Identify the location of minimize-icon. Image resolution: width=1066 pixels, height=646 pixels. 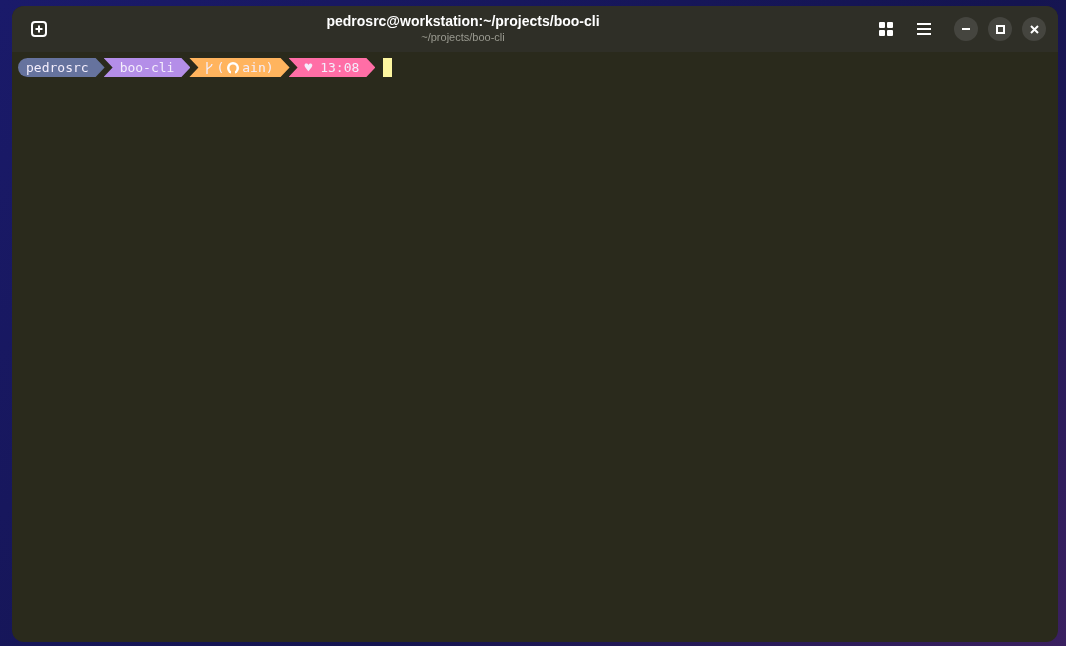
(966, 29).